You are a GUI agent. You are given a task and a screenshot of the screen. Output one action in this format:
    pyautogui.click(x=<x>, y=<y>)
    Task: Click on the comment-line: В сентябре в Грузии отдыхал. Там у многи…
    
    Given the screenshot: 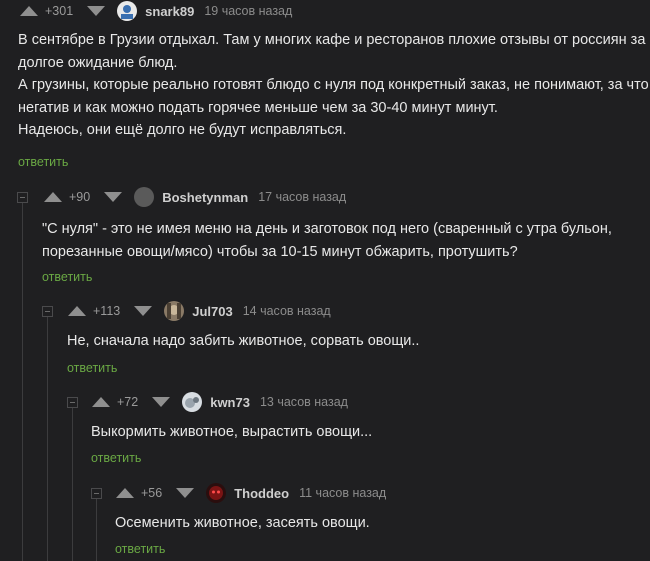 What is the action you would take?
    pyautogui.click(x=332, y=40)
    